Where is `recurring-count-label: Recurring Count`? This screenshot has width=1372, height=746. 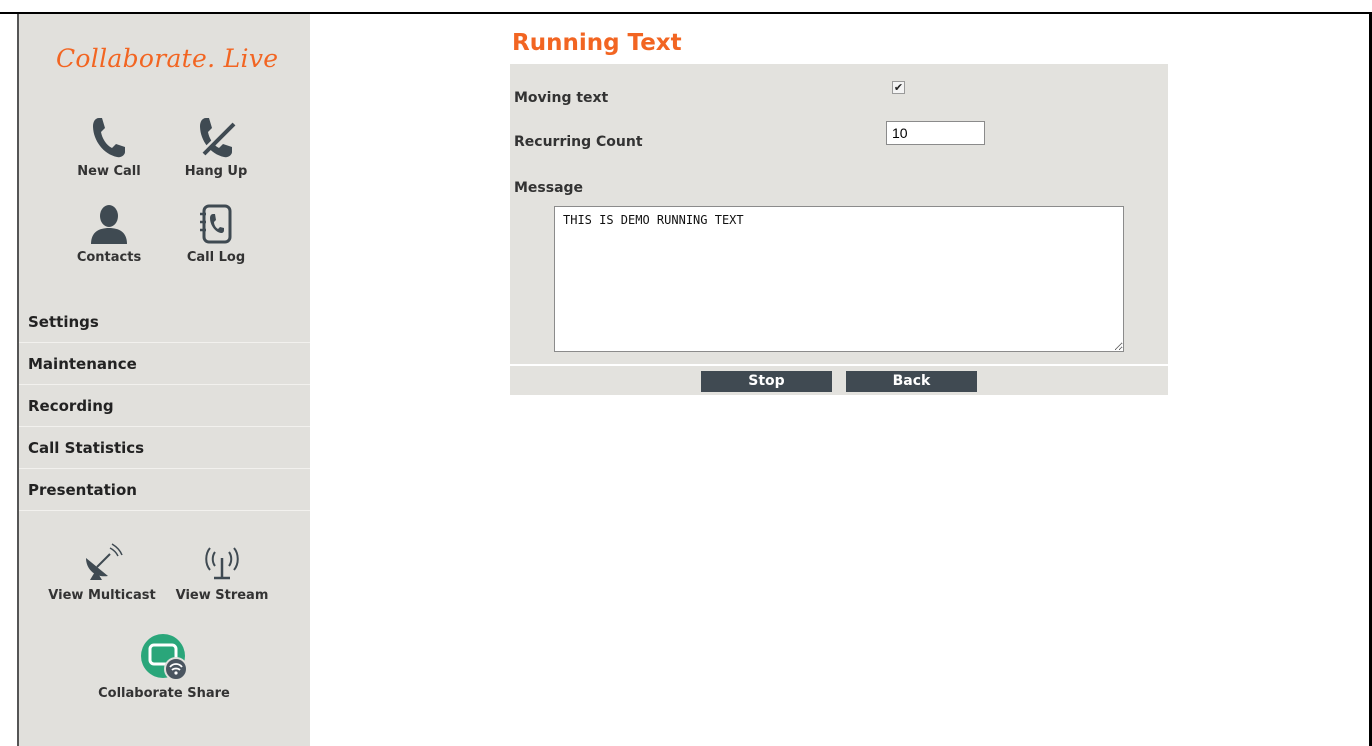 recurring-count-label: Recurring Count is located at coordinates (578, 142).